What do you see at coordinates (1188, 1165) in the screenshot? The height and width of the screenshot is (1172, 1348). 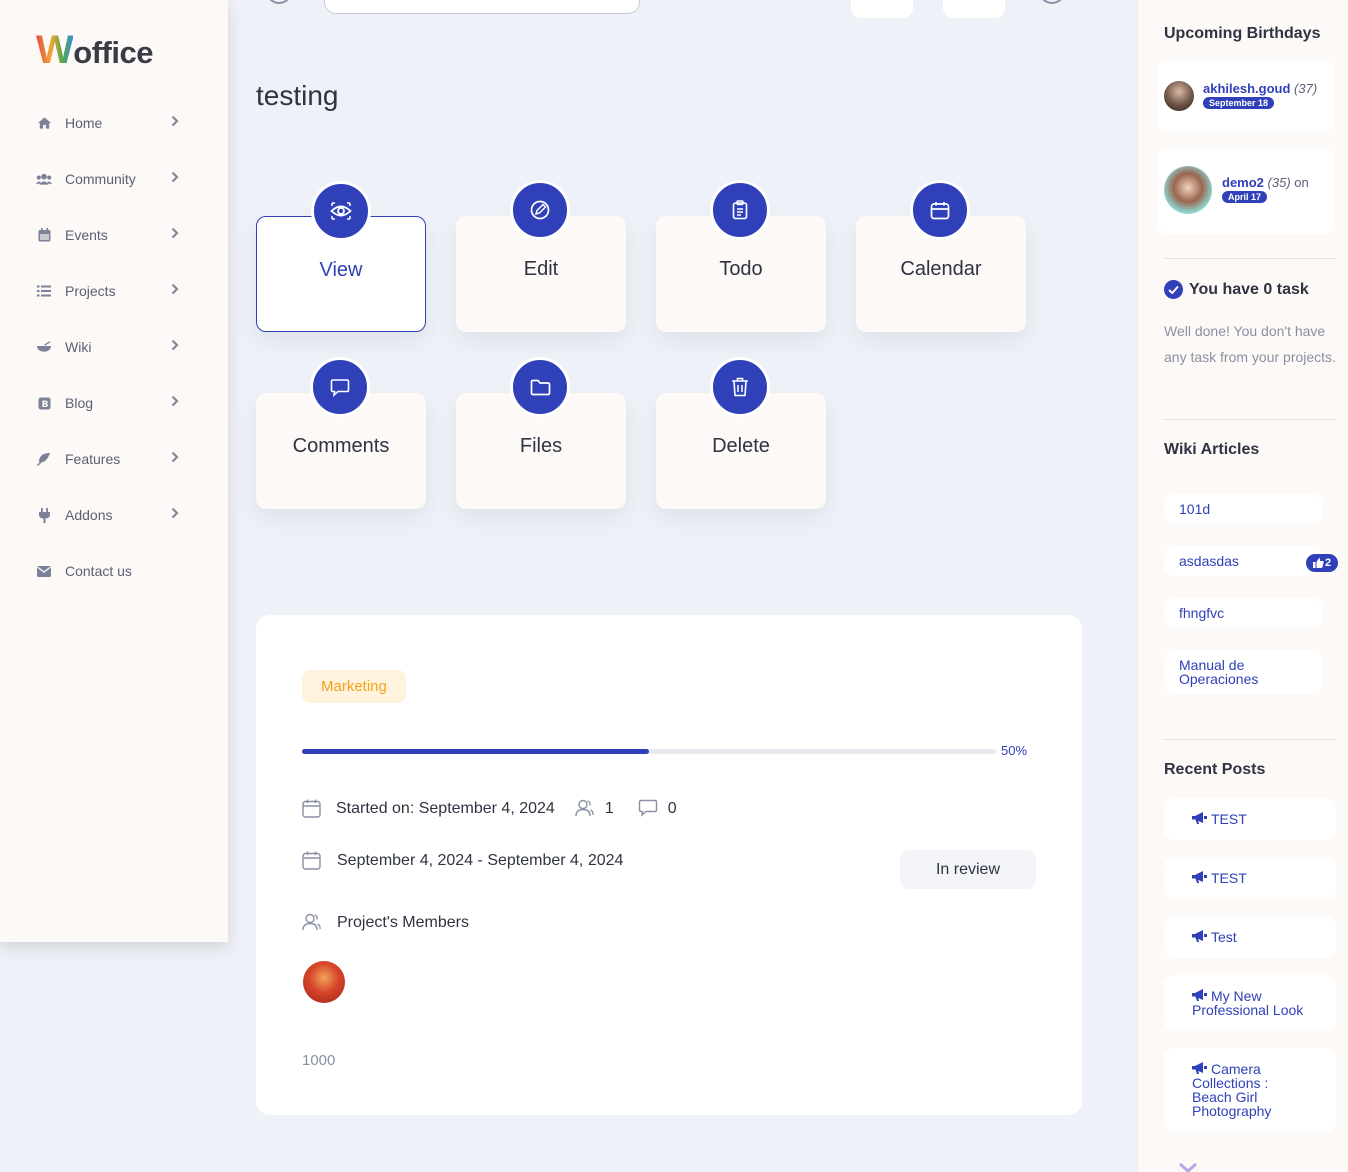 I see `chevron-down-icon` at bounding box center [1188, 1165].